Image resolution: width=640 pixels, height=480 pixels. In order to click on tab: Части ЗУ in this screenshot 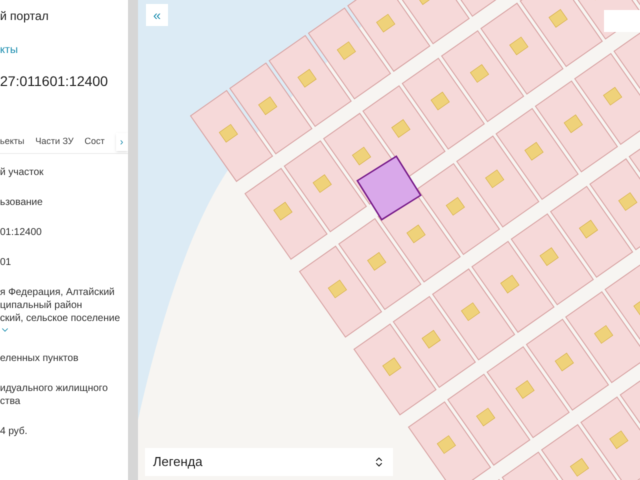, I will do `click(54, 142)`.